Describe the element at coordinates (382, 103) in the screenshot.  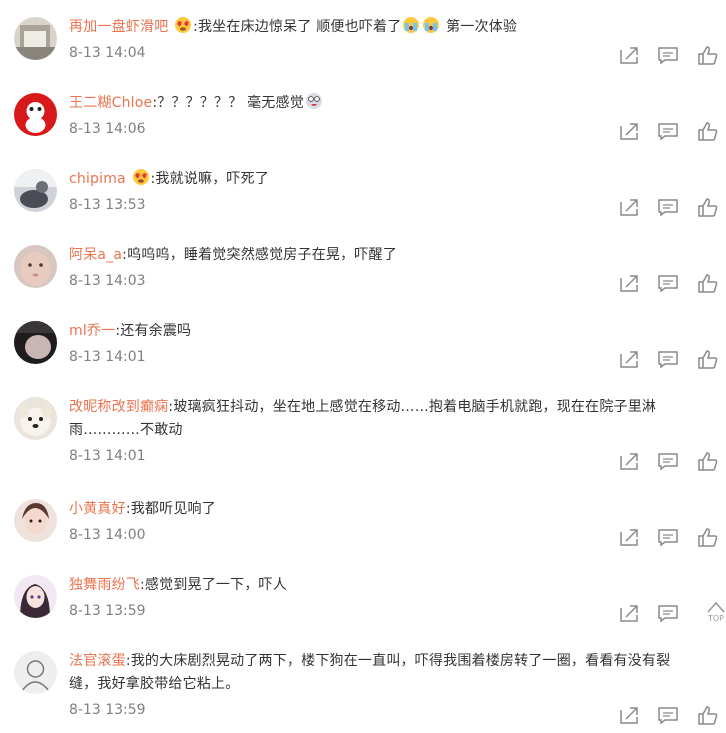
I see `comment-text: 王二糊Chloe:？？？？？？ 毫无感觉` at that location.